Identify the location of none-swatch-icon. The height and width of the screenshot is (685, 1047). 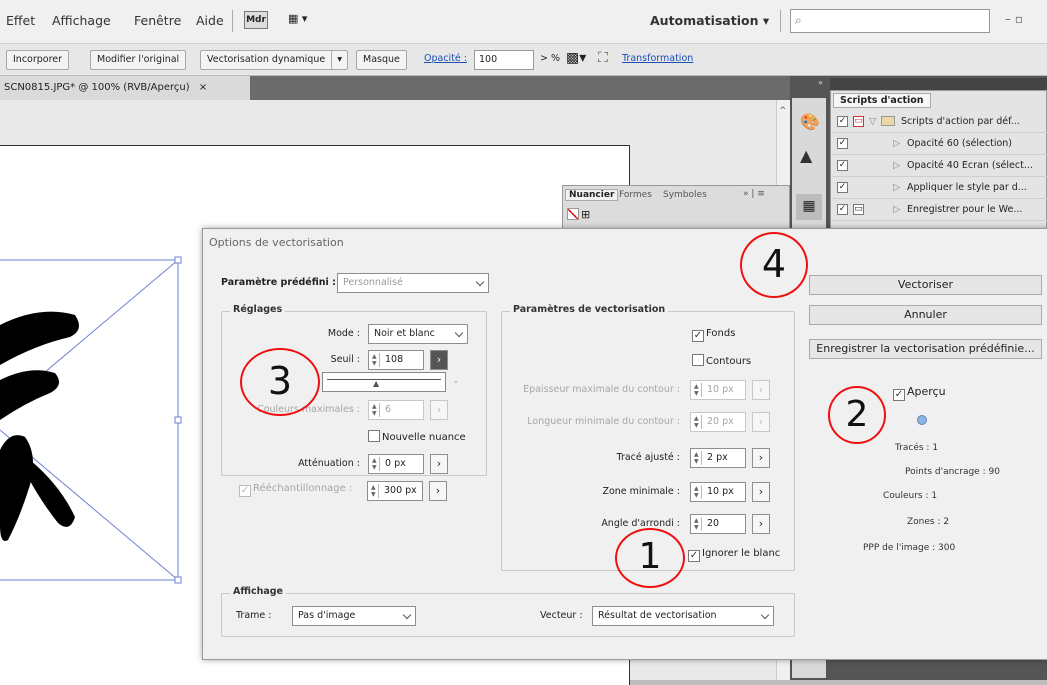
(573, 214).